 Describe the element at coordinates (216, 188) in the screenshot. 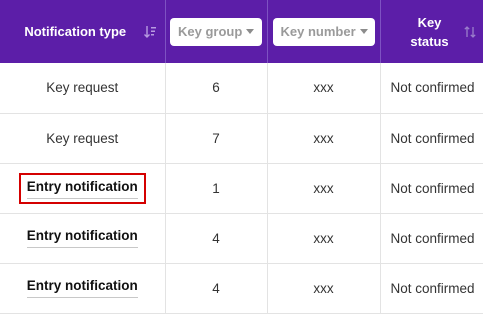

I see `key-group-cell: 1` at that location.